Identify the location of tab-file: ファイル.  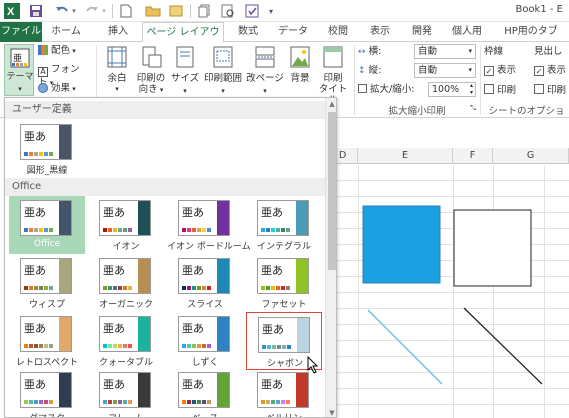
(21, 32).